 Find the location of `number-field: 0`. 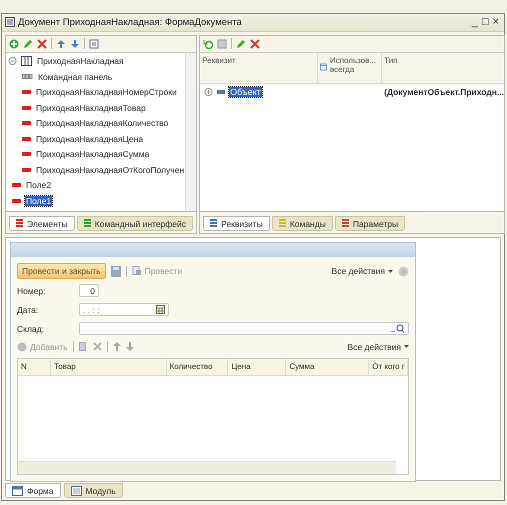

number-field: 0 is located at coordinates (89, 290).